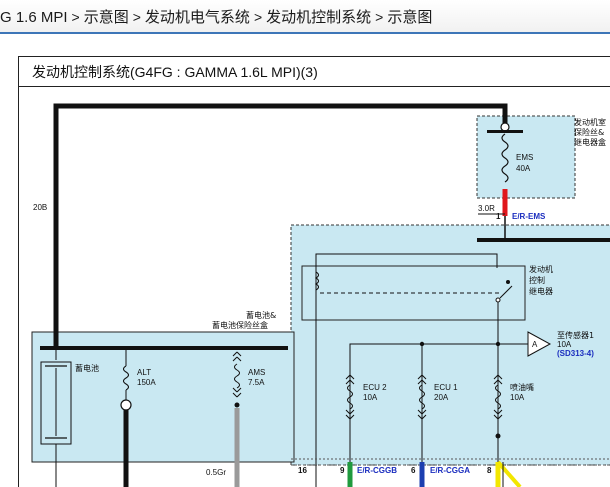  Describe the element at coordinates (413, 470) in the screenshot. I see `pin-6-label: 6` at that location.